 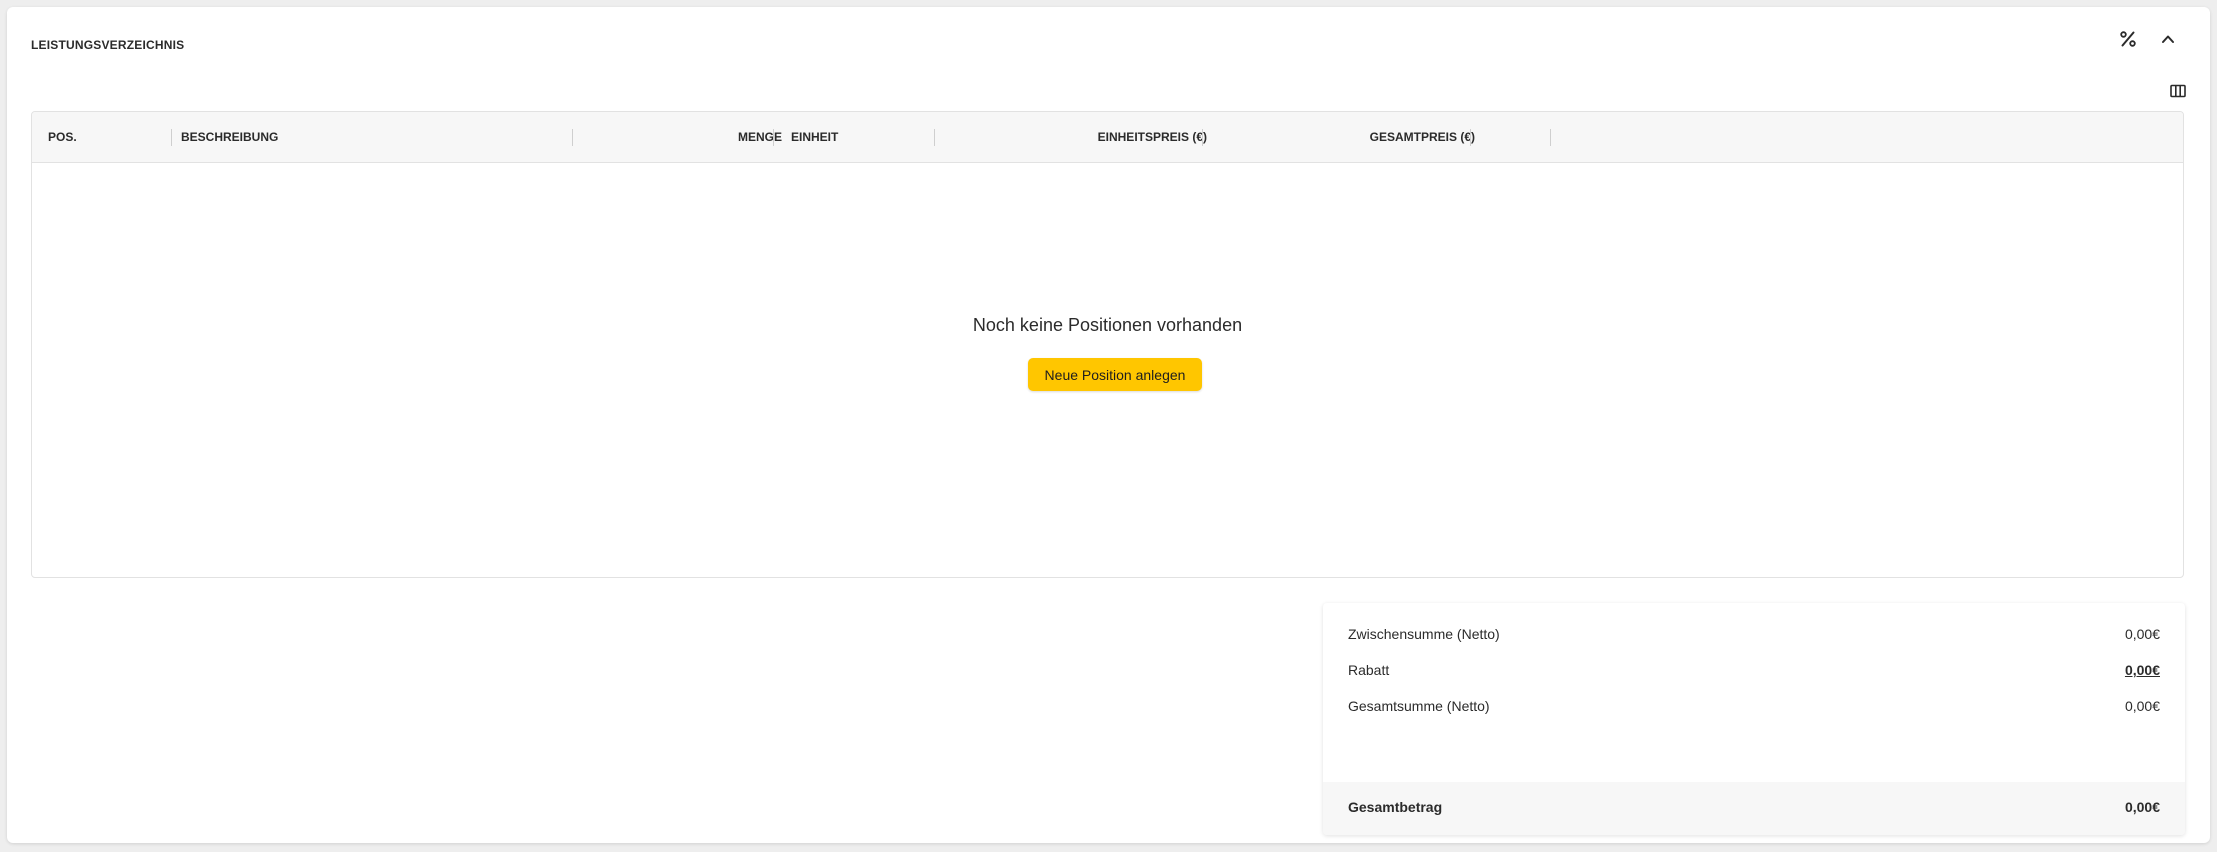 What do you see at coordinates (1369, 670) in the screenshot?
I see `discount-label: Rabatt` at bounding box center [1369, 670].